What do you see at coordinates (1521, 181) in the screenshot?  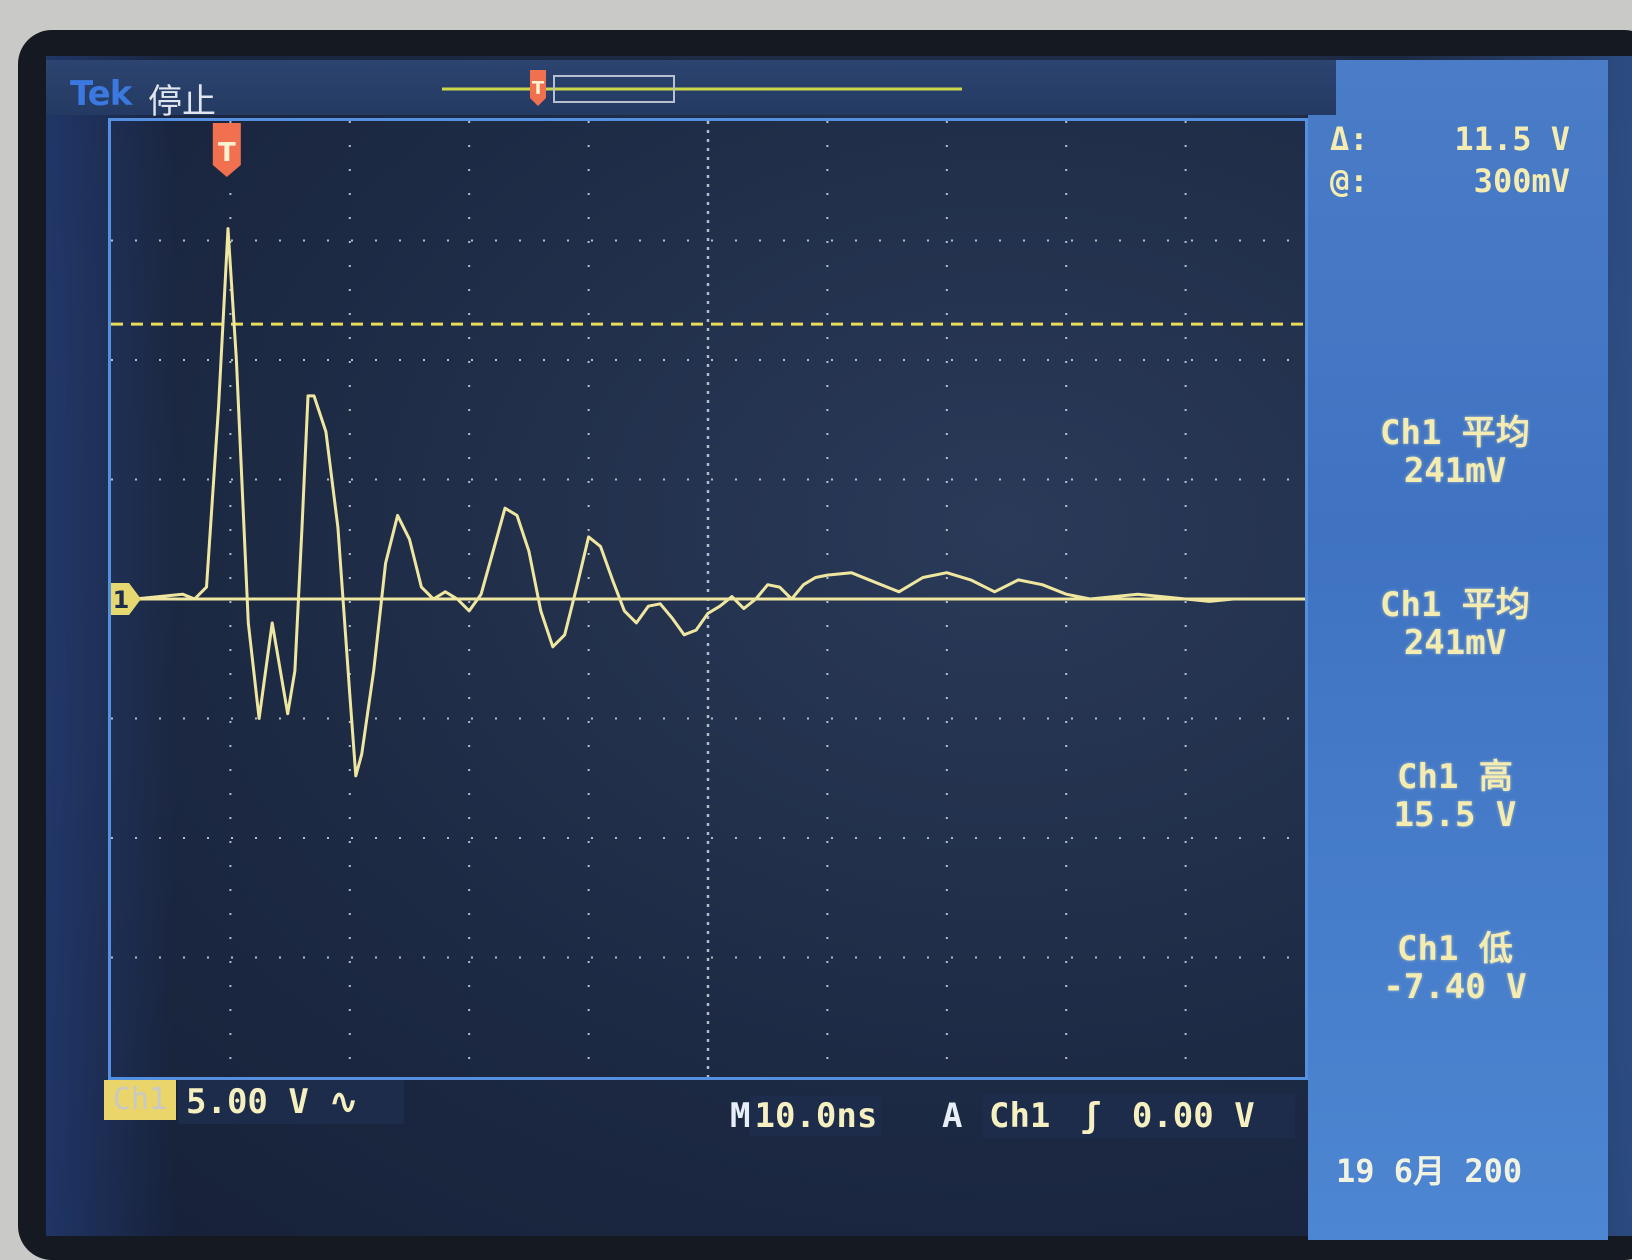 I see `at-value: 300mV` at bounding box center [1521, 181].